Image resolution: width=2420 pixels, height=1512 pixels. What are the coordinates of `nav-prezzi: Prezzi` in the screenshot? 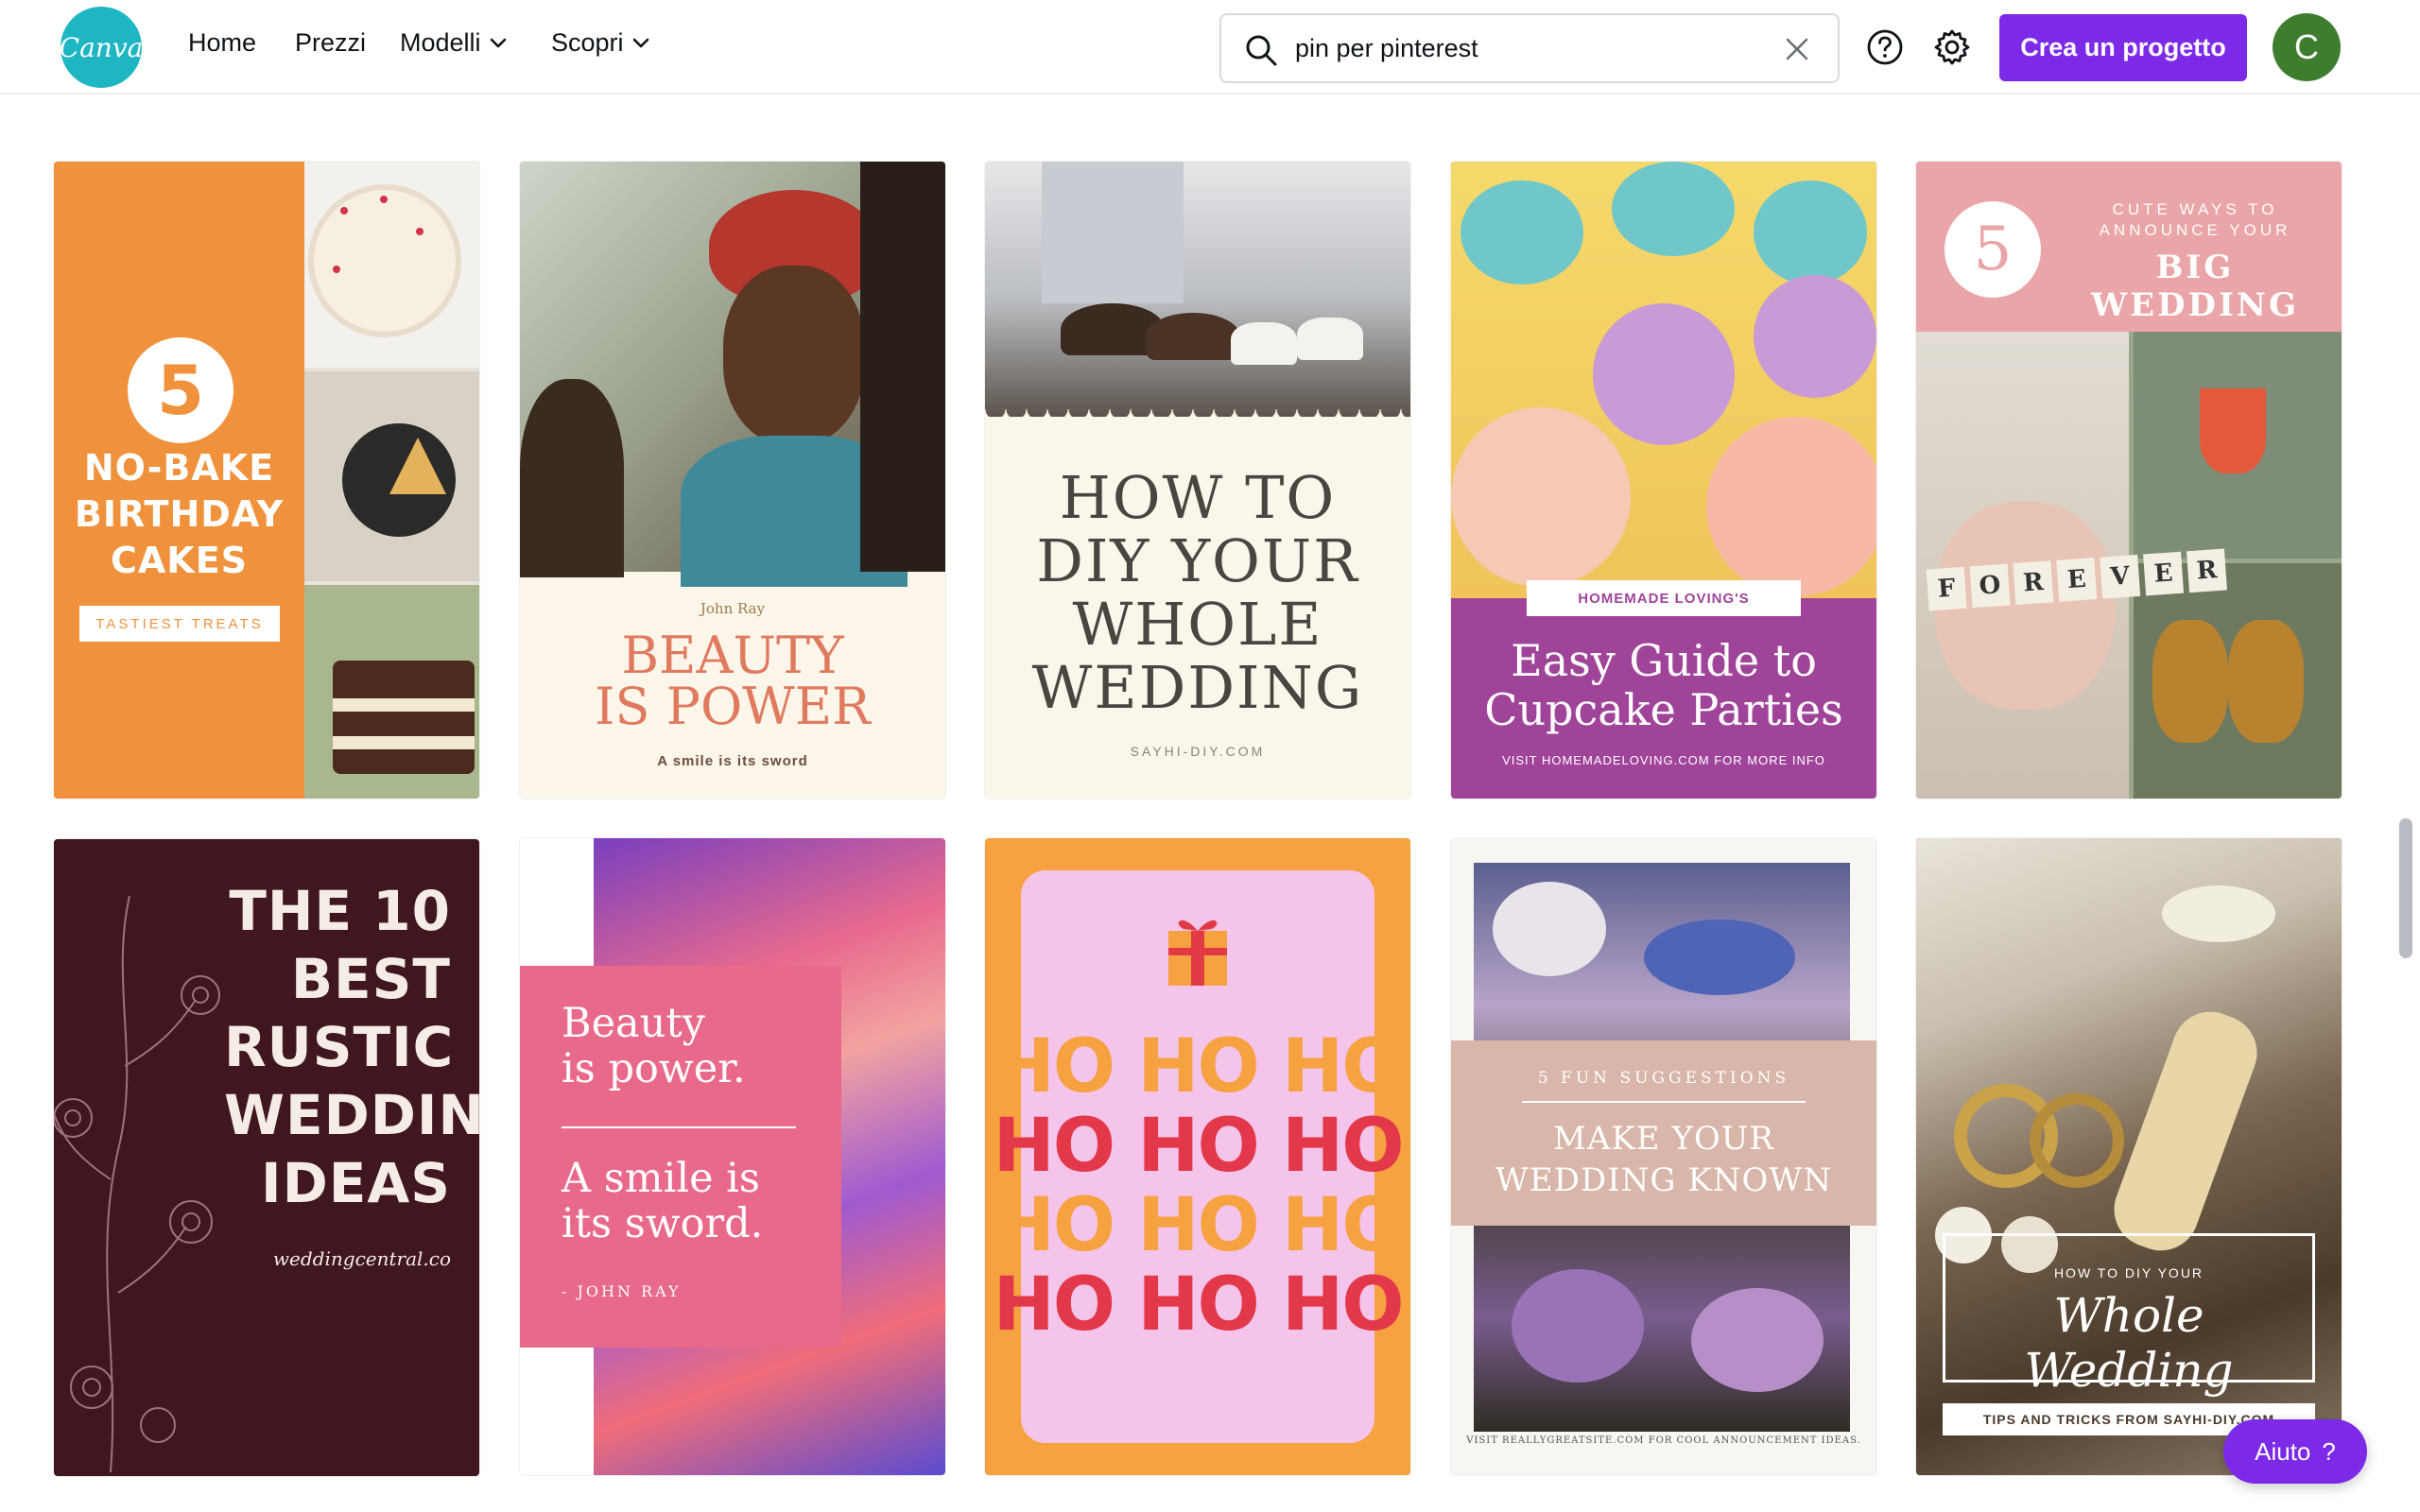 It's located at (330, 43).